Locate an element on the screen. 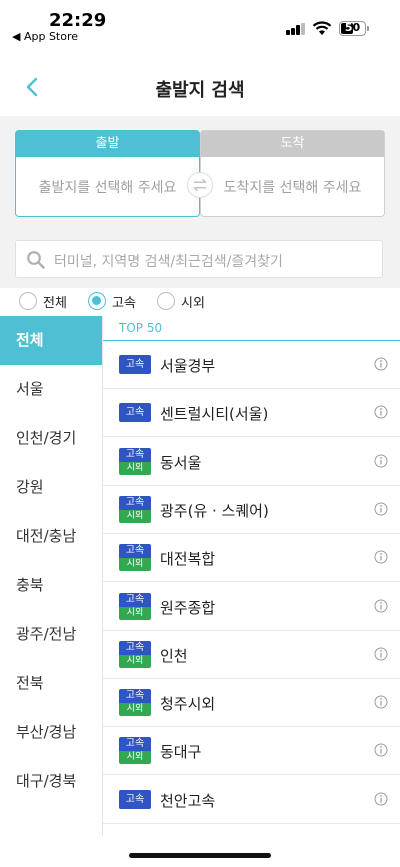 Image resolution: width=400 pixels, height=867 pixels. region-item-daegu-gyeongbuk: 대구/경북 is located at coordinates (51, 781).